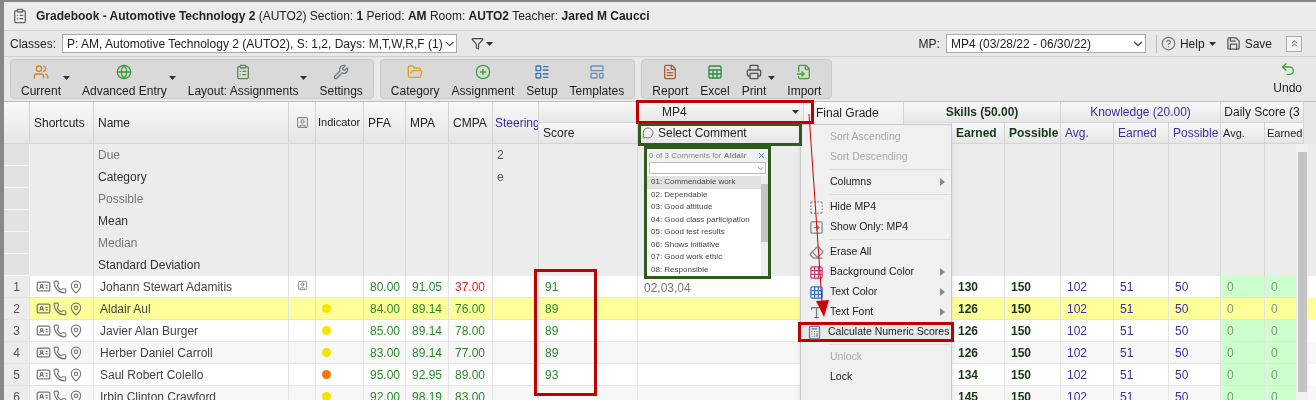 The width and height of the screenshot is (1316, 400). Describe the element at coordinates (698, 155) in the screenshot. I see `popup-title: 0 of 3 Comments for Aldair` at that location.